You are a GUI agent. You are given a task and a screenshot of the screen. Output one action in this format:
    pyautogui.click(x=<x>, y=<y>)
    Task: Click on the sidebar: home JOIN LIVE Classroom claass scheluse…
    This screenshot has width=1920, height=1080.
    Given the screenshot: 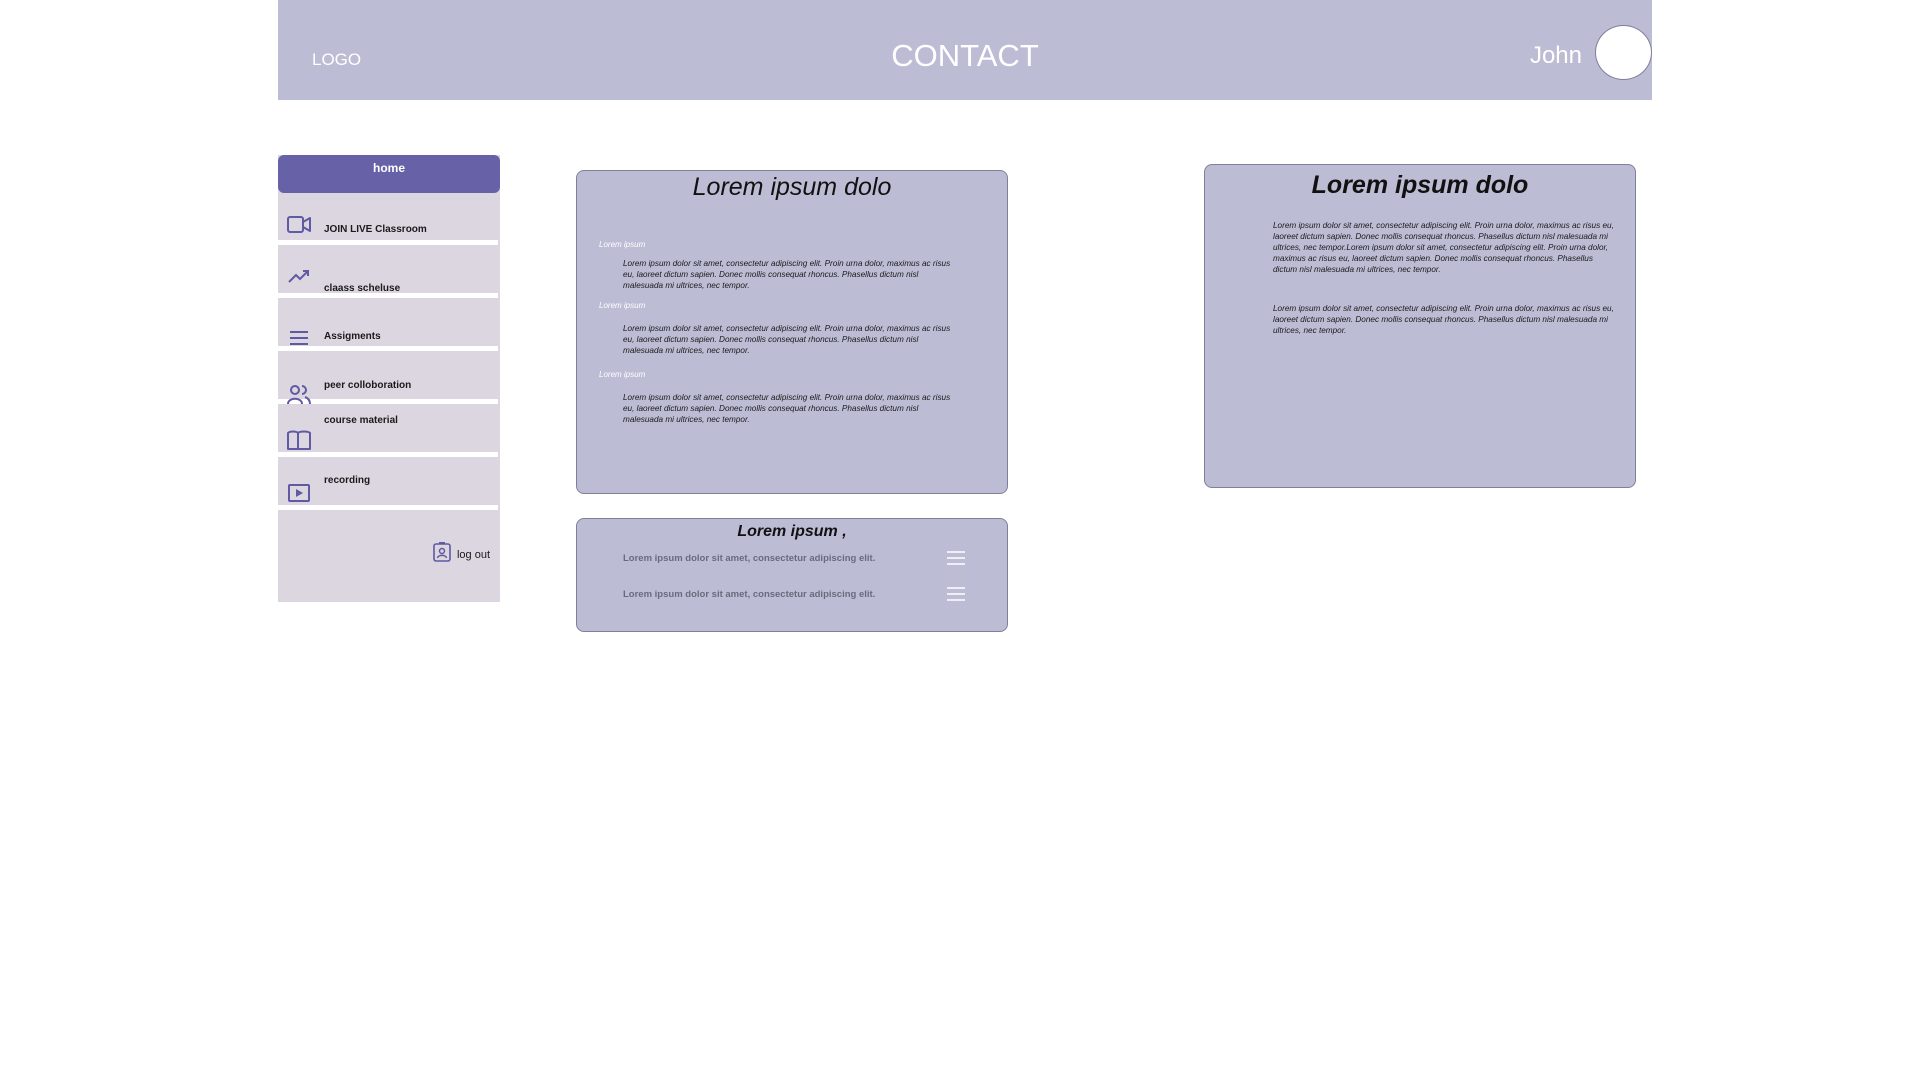 What is the action you would take?
    pyautogui.click(x=389, y=378)
    